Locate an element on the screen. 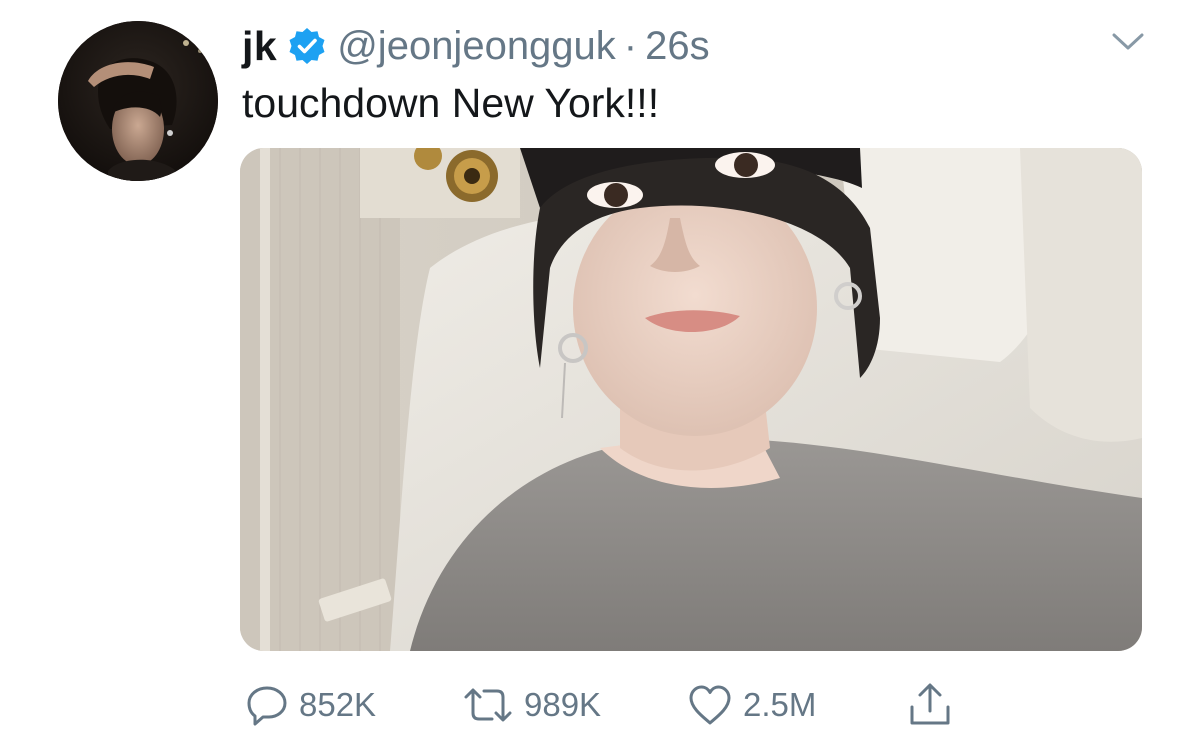 The image size is (1200, 748). like-count: 2.5M is located at coordinates (780, 704).